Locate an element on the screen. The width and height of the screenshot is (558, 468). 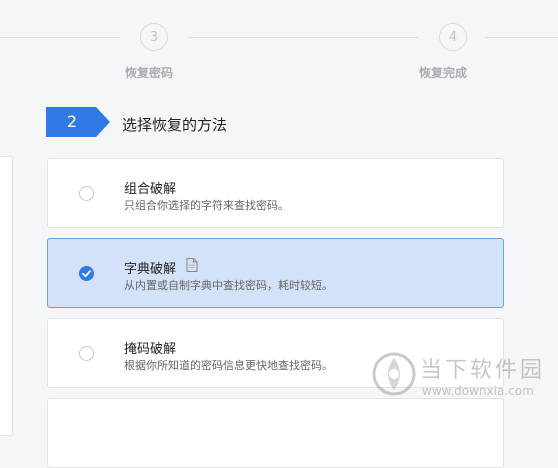
section-number: 2 is located at coordinates (72, 121).